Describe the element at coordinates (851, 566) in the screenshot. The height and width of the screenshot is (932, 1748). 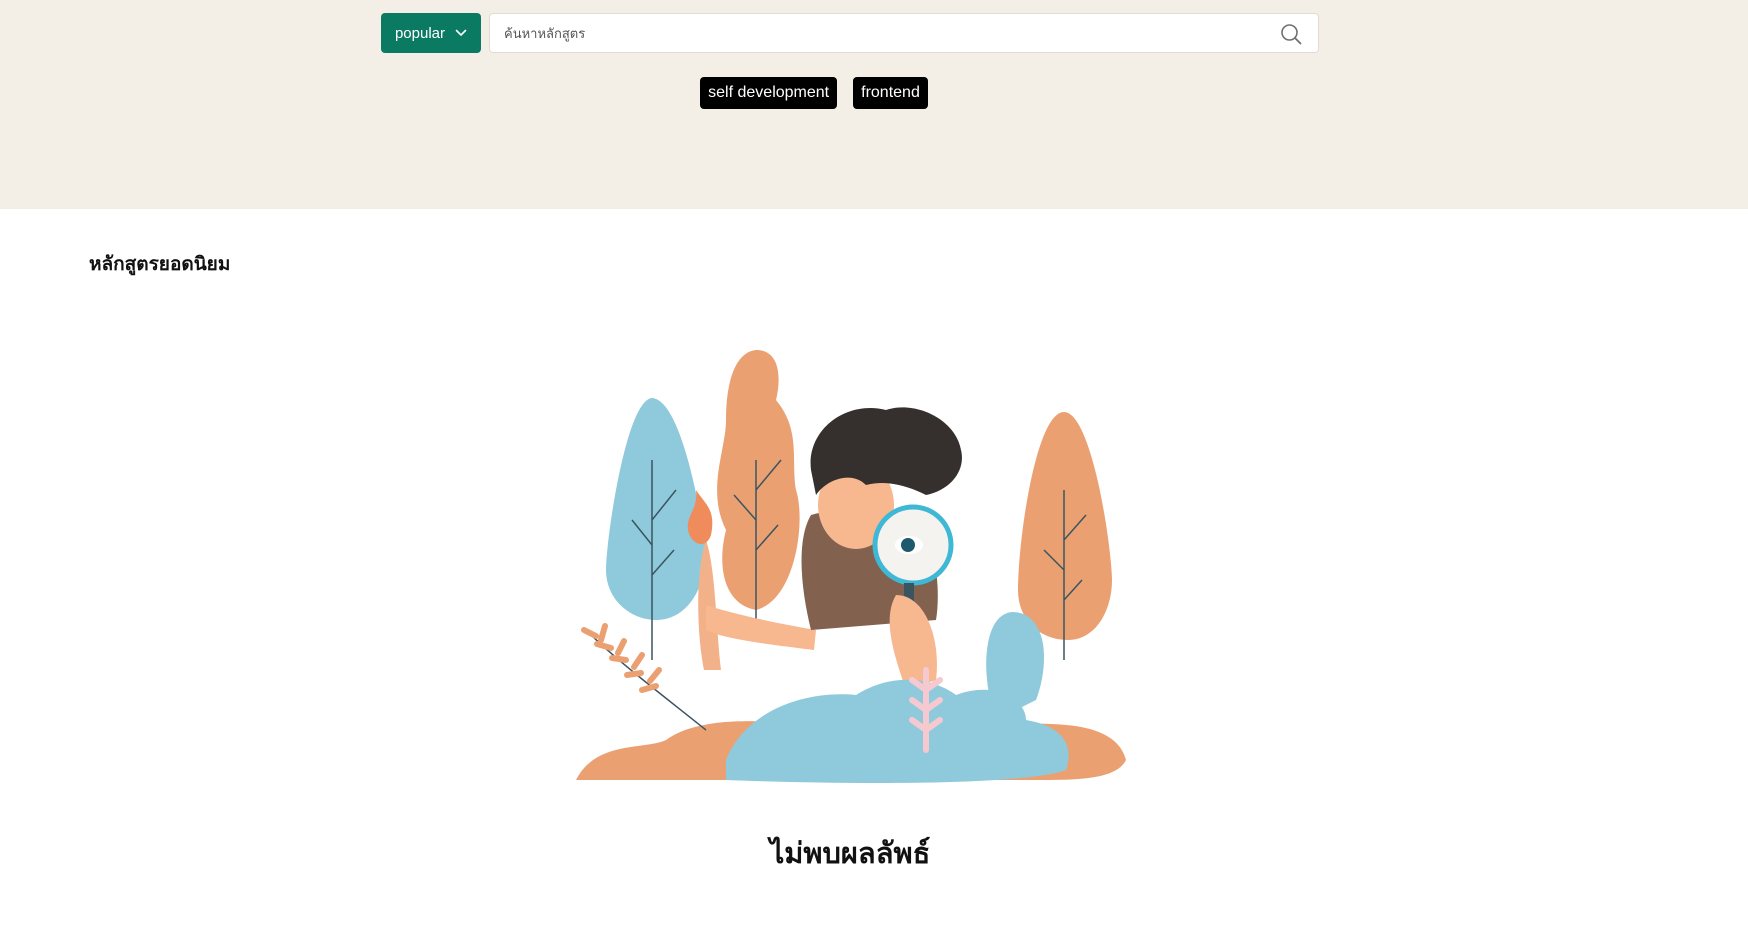
I see `no-results-illustration` at that location.